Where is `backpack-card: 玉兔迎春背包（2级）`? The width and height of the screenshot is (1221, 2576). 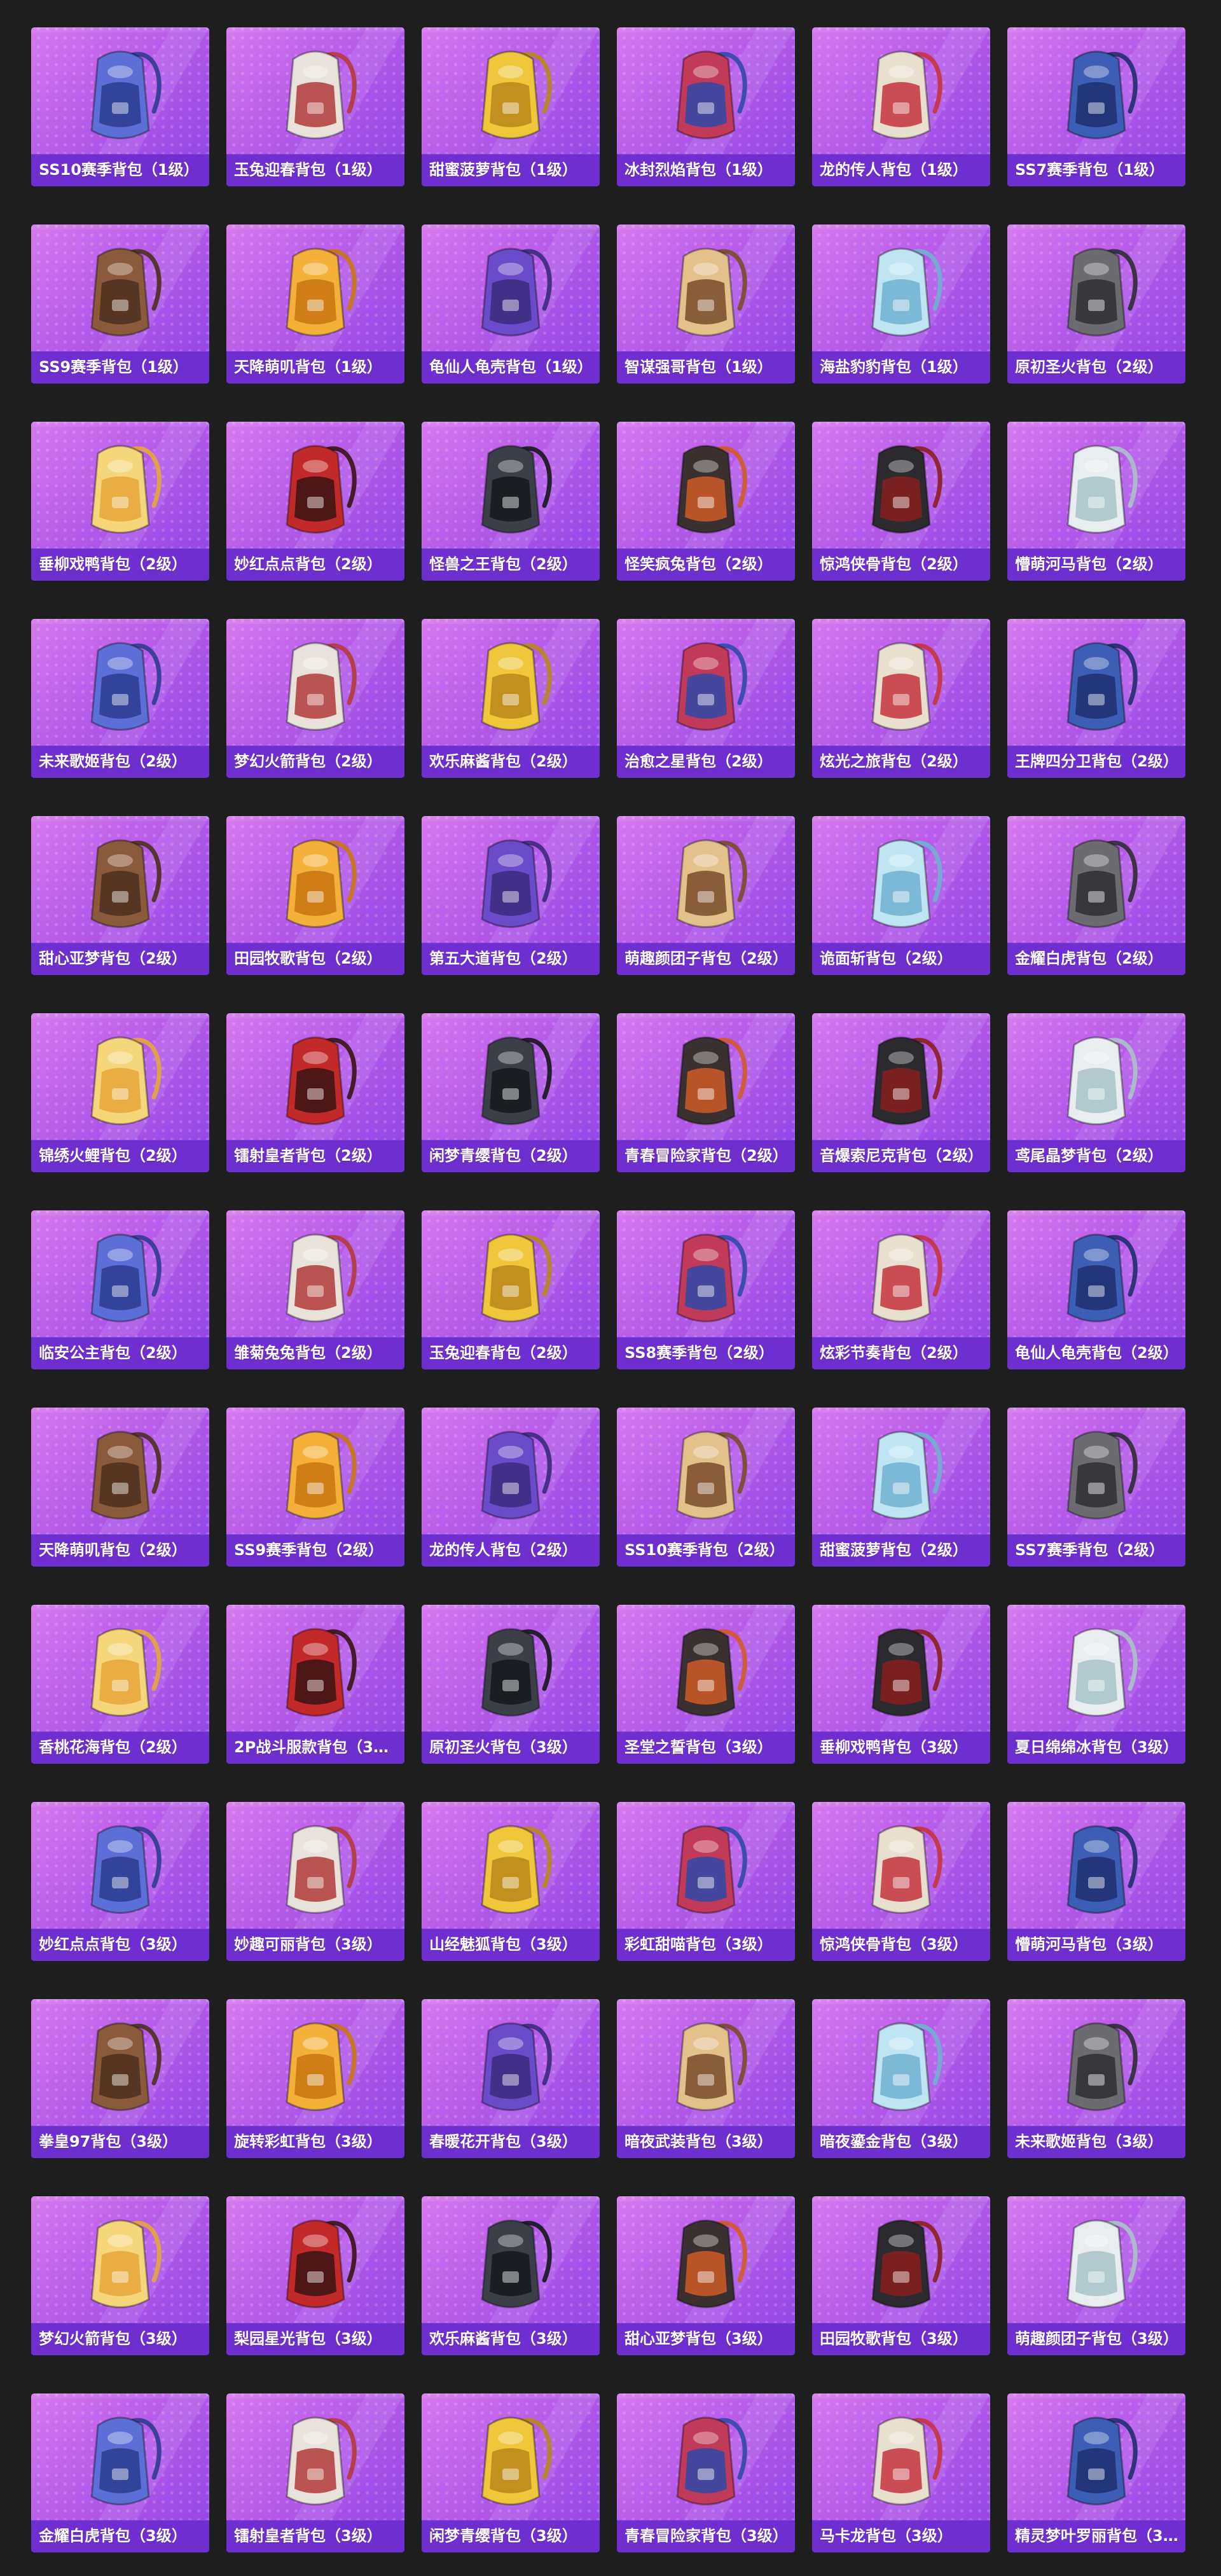 backpack-card: 玉兔迎春背包（2级） is located at coordinates (511, 1289).